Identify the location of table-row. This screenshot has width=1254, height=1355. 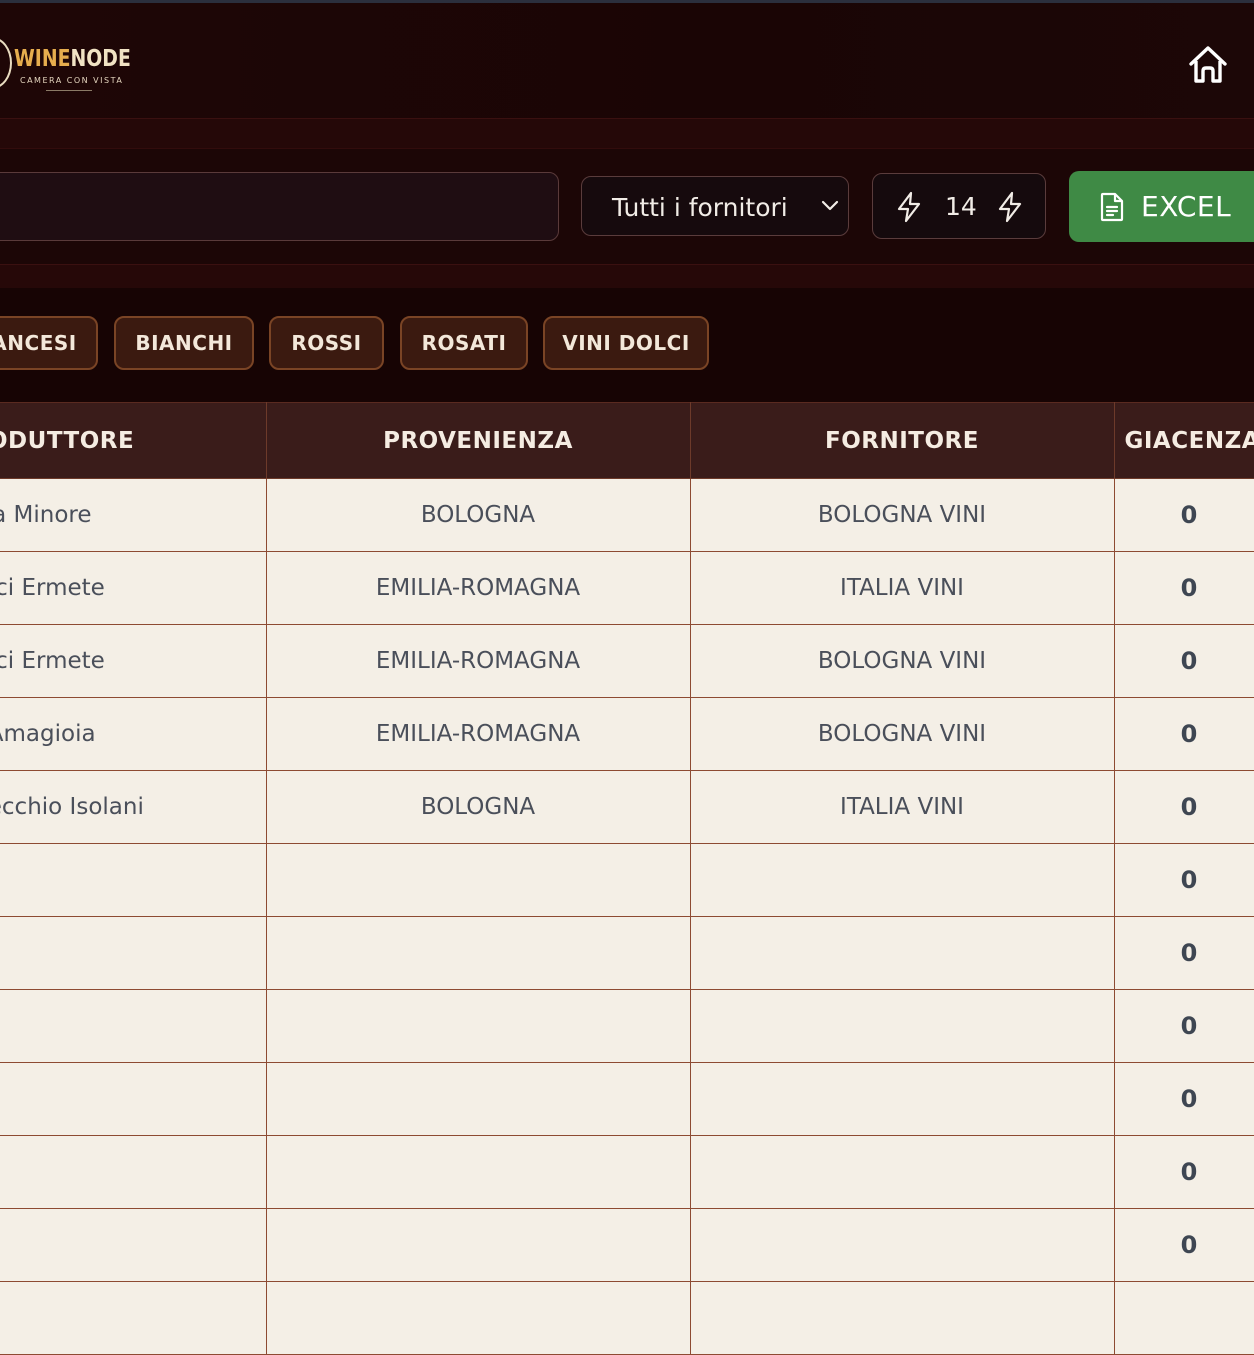
(627, 1318).